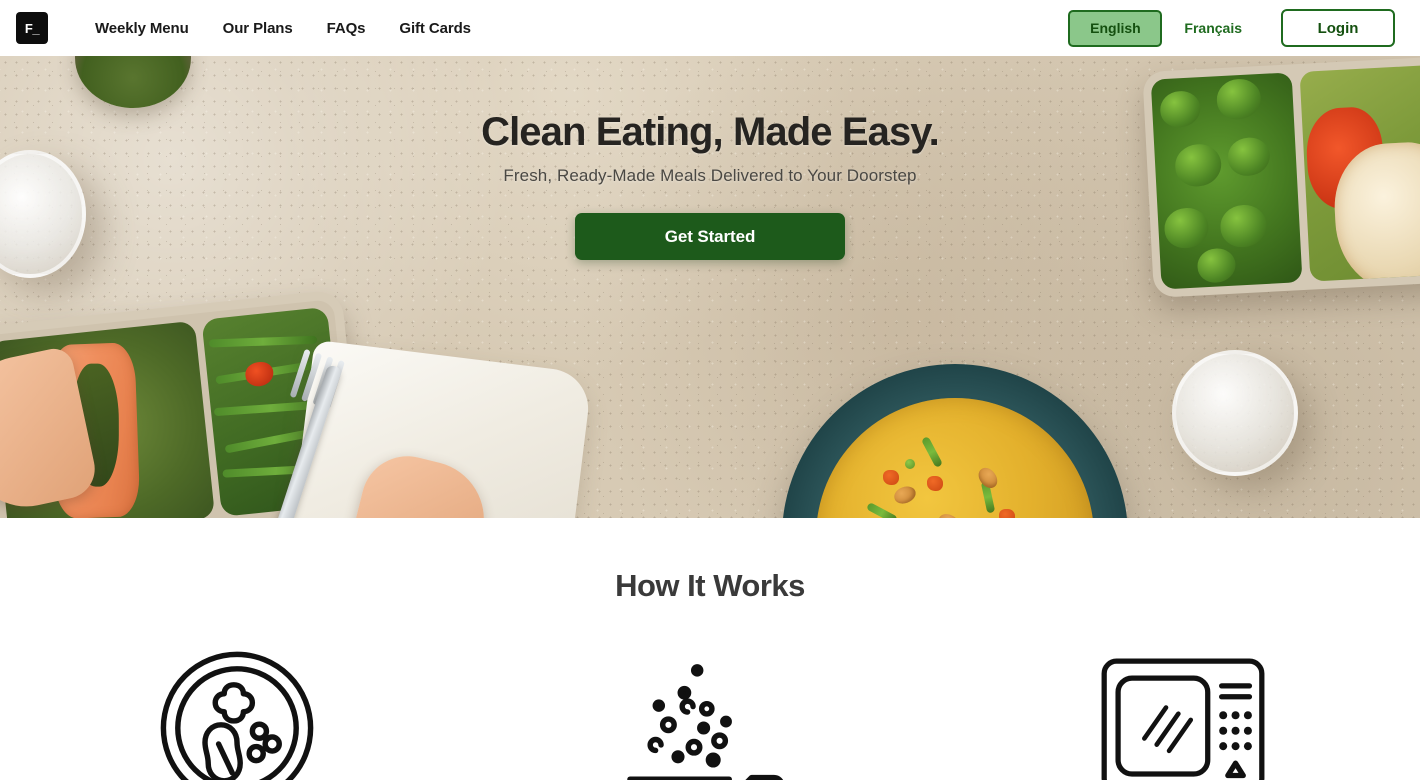 This screenshot has height=780, width=1420. I want to click on meal-plate-icon, so click(237, 714).